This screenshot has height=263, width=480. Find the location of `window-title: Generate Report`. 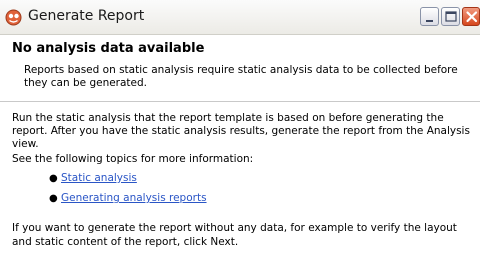

window-title: Generate Report is located at coordinates (86, 16).